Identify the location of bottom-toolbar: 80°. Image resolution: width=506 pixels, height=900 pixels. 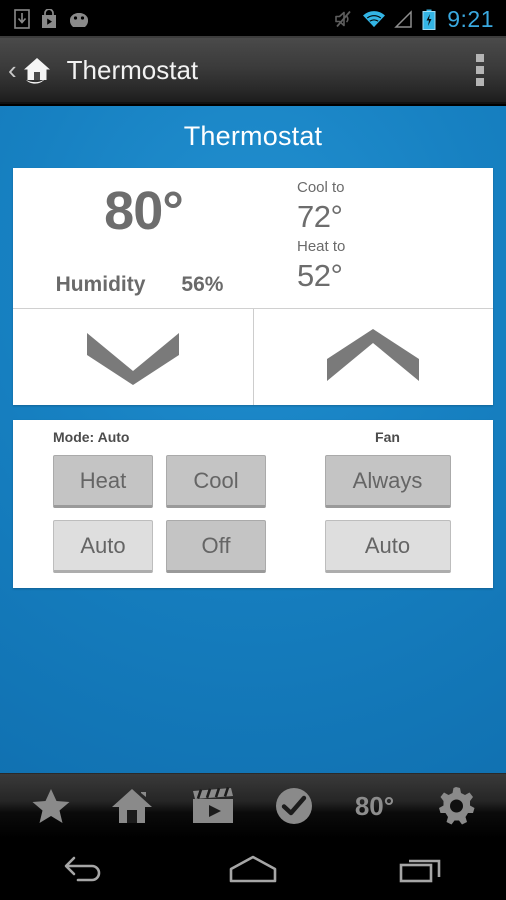
(253, 805).